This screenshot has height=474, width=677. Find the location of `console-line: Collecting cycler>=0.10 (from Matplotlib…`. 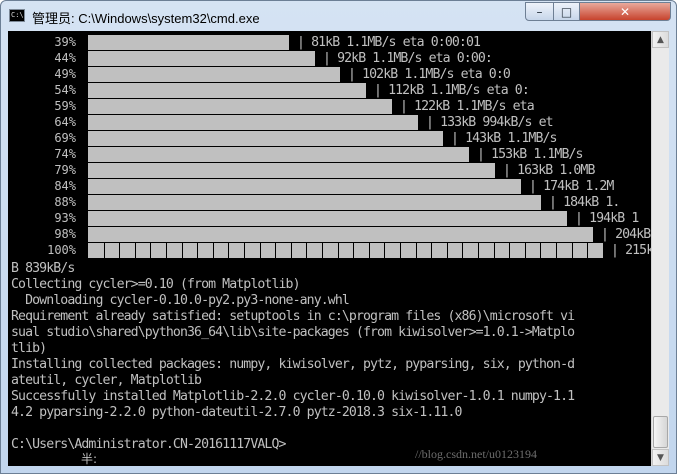

console-line: Collecting cycler>=0.10 (from Matplotlib… is located at coordinates (156, 284).